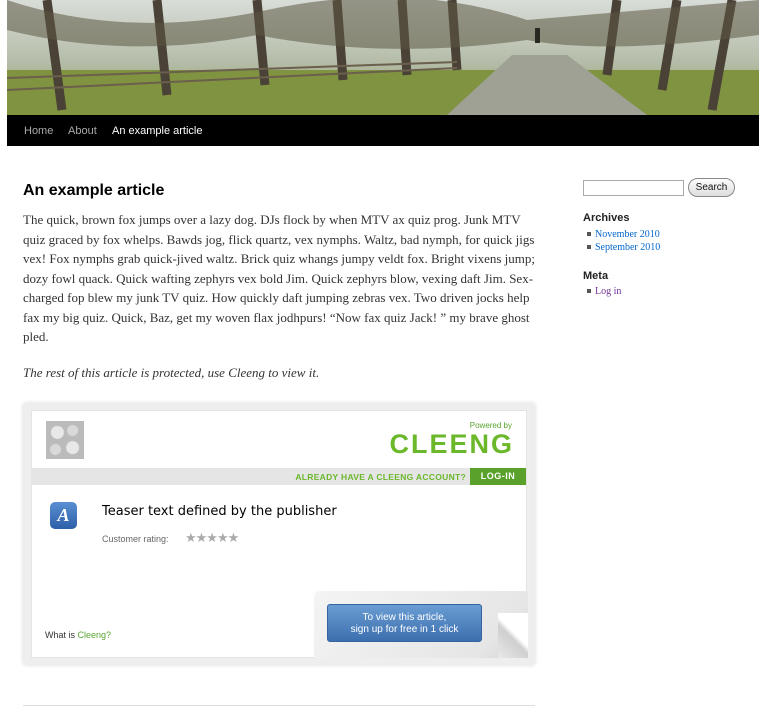  What do you see at coordinates (606, 218) in the screenshot?
I see `archives-title: Archives` at bounding box center [606, 218].